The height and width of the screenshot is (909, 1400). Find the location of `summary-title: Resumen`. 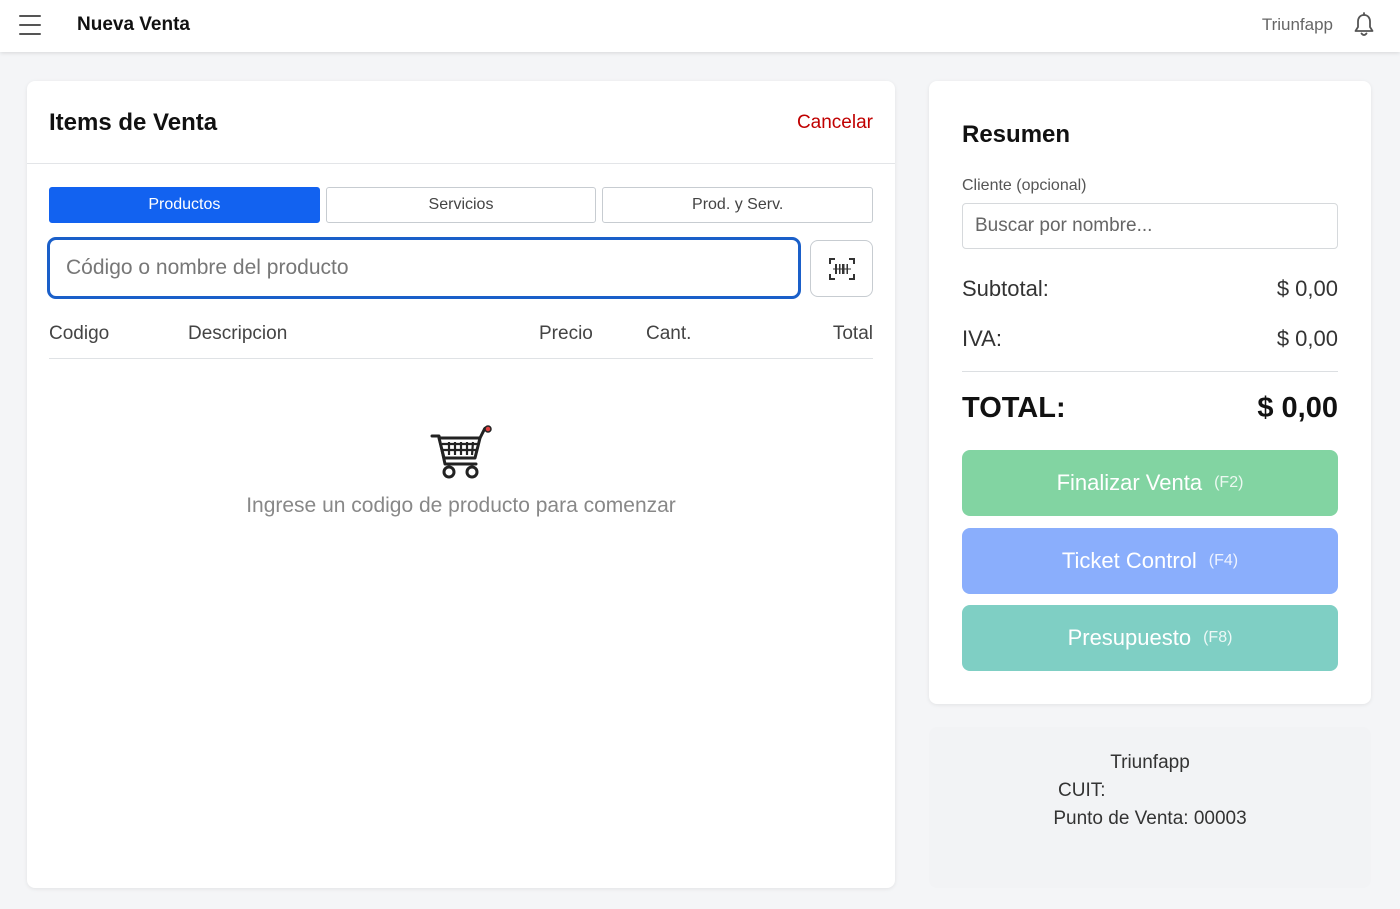

summary-title: Resumen is located at coordinates (1016, 134).